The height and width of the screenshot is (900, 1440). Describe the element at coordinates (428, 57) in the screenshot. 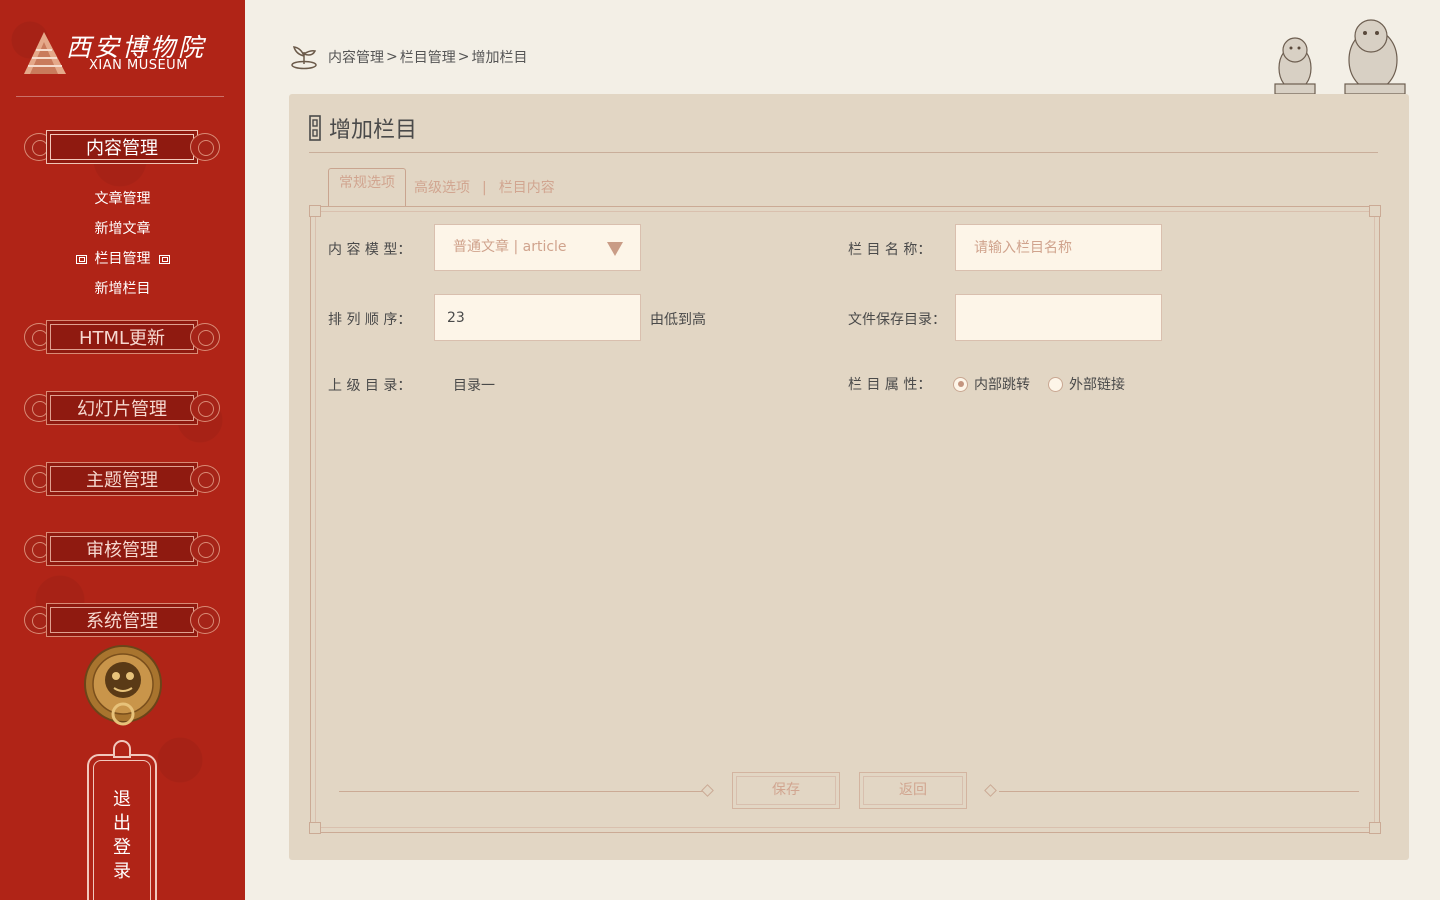

I see `breadcrumb-item: 栏目管理` at that location.